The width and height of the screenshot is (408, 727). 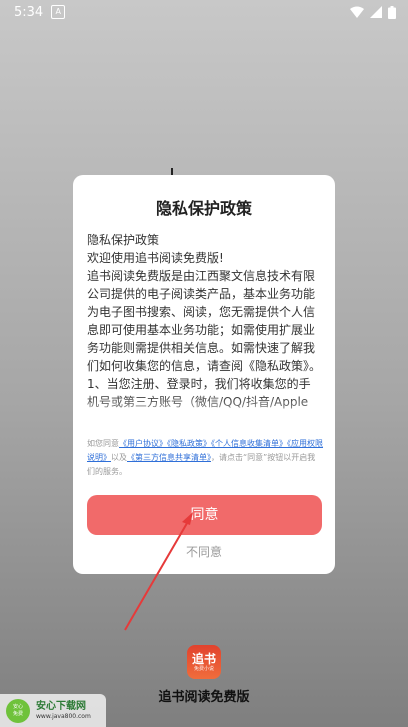 What do you see at coordinates (376, 12) in the screenshot?
I see `signal-icon` at bounding box center [376, 12].